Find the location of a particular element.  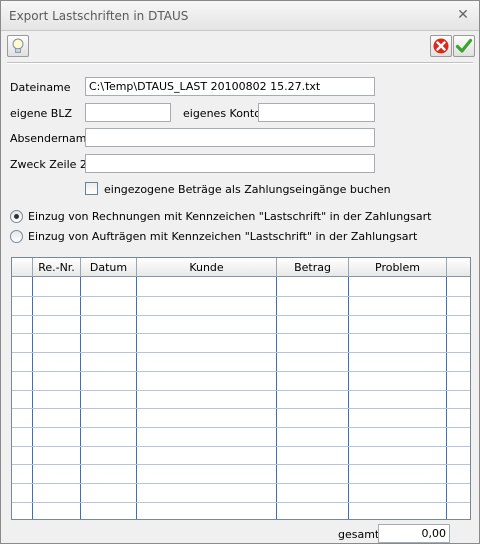

checkmark-icon is located at coordinates (464, 45).